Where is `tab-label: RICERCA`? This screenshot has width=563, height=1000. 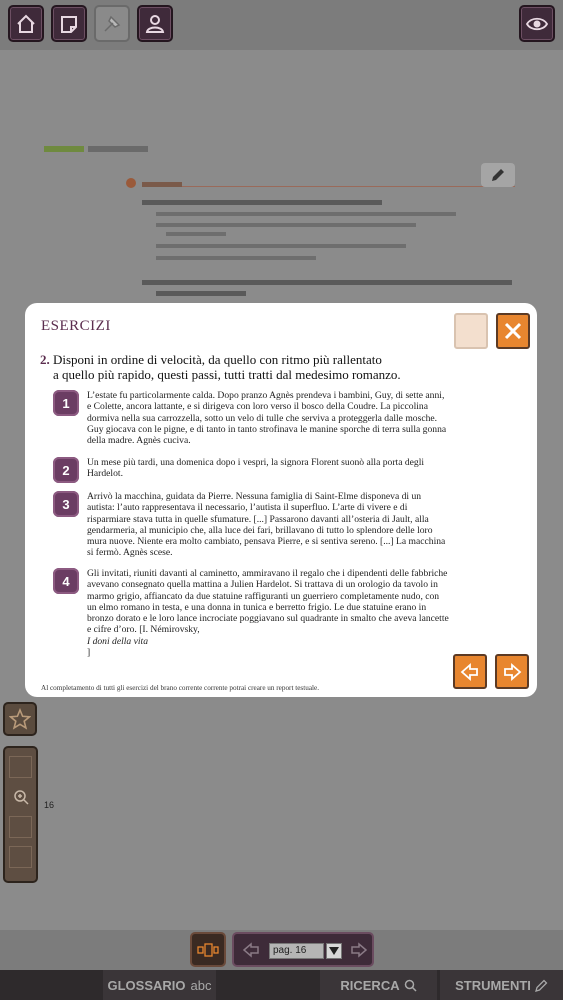 tab-label: RICERCA is located at coordinates (370, 985).